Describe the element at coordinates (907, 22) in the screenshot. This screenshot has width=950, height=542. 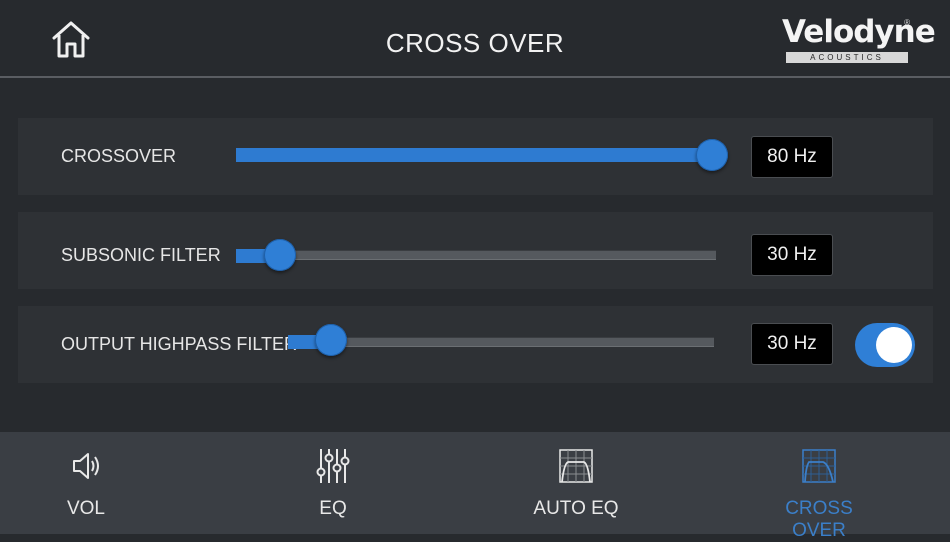
I see `logo-registered-mark: ®` at that location.